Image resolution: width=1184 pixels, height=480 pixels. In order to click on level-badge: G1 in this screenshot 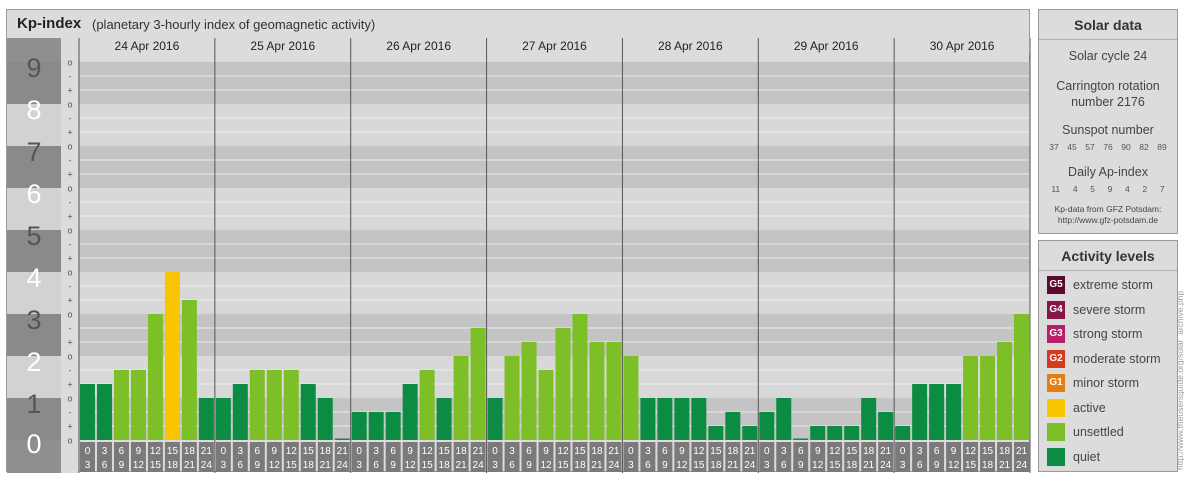, I will do `click(1056, 383)`.